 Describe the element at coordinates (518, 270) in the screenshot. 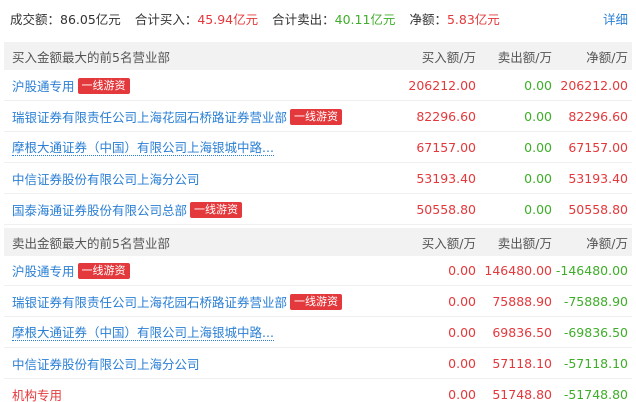

I see `sell-amount: 146480.00` at that location.